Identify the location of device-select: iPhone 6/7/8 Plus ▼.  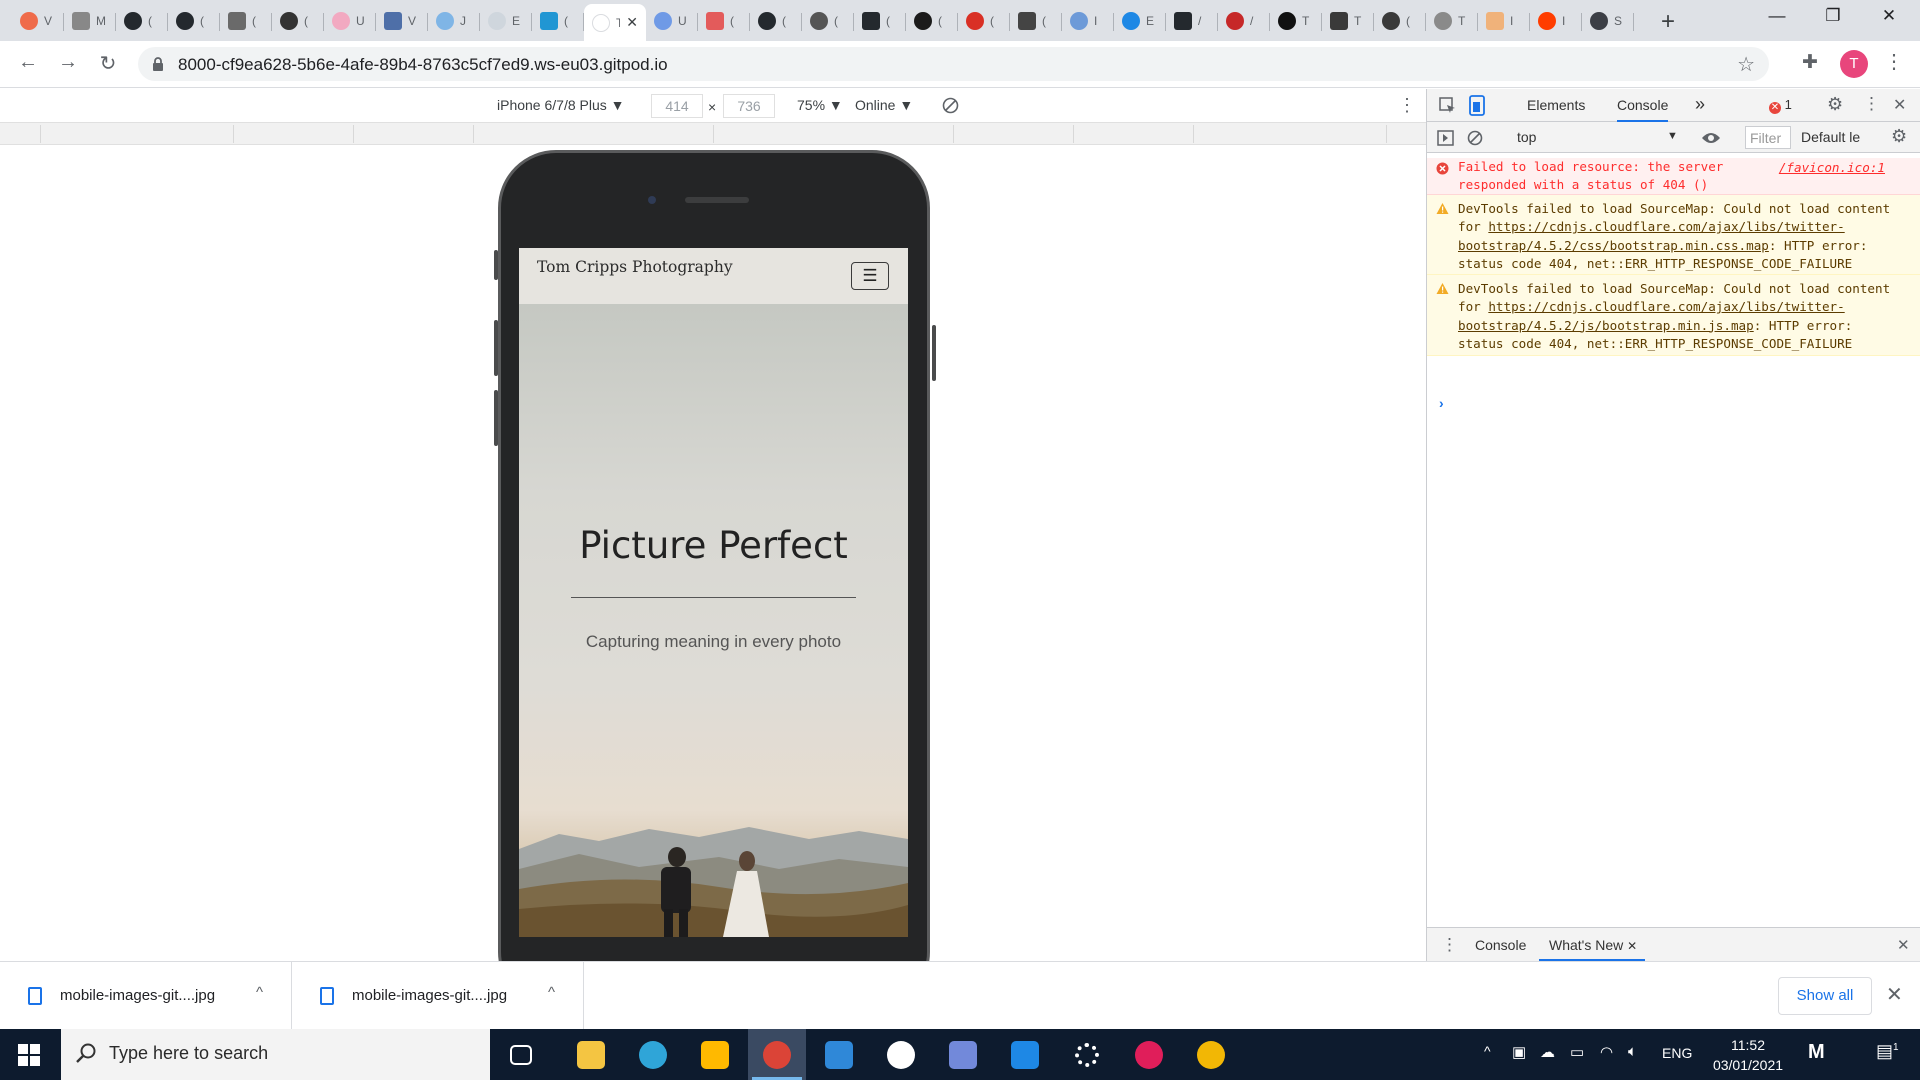
(561, 105).